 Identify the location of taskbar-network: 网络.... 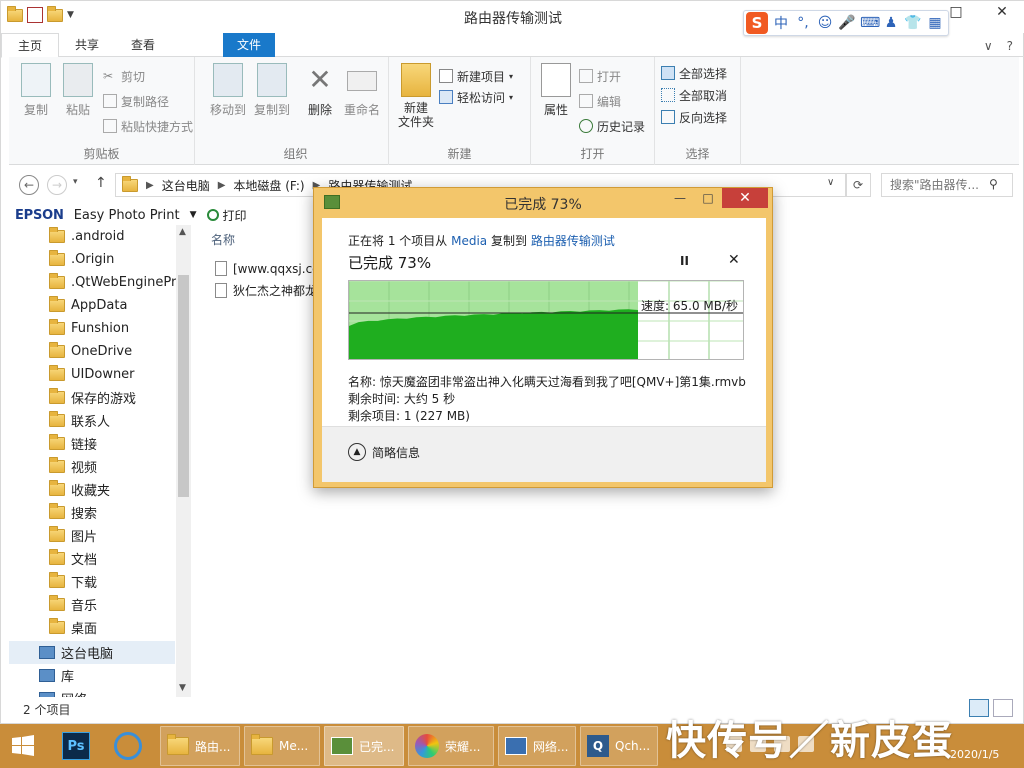
(537, 746).